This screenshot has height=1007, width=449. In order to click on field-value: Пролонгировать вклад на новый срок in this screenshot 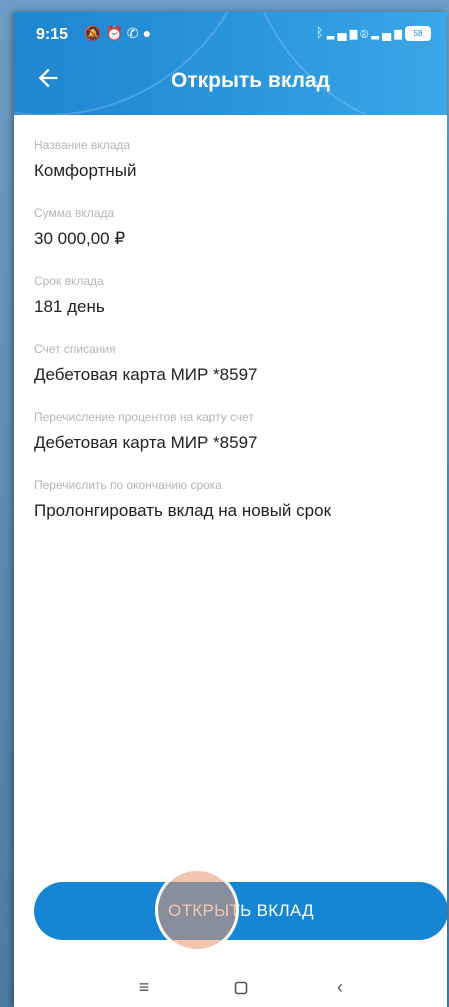, I will do `click(183, 510)`.